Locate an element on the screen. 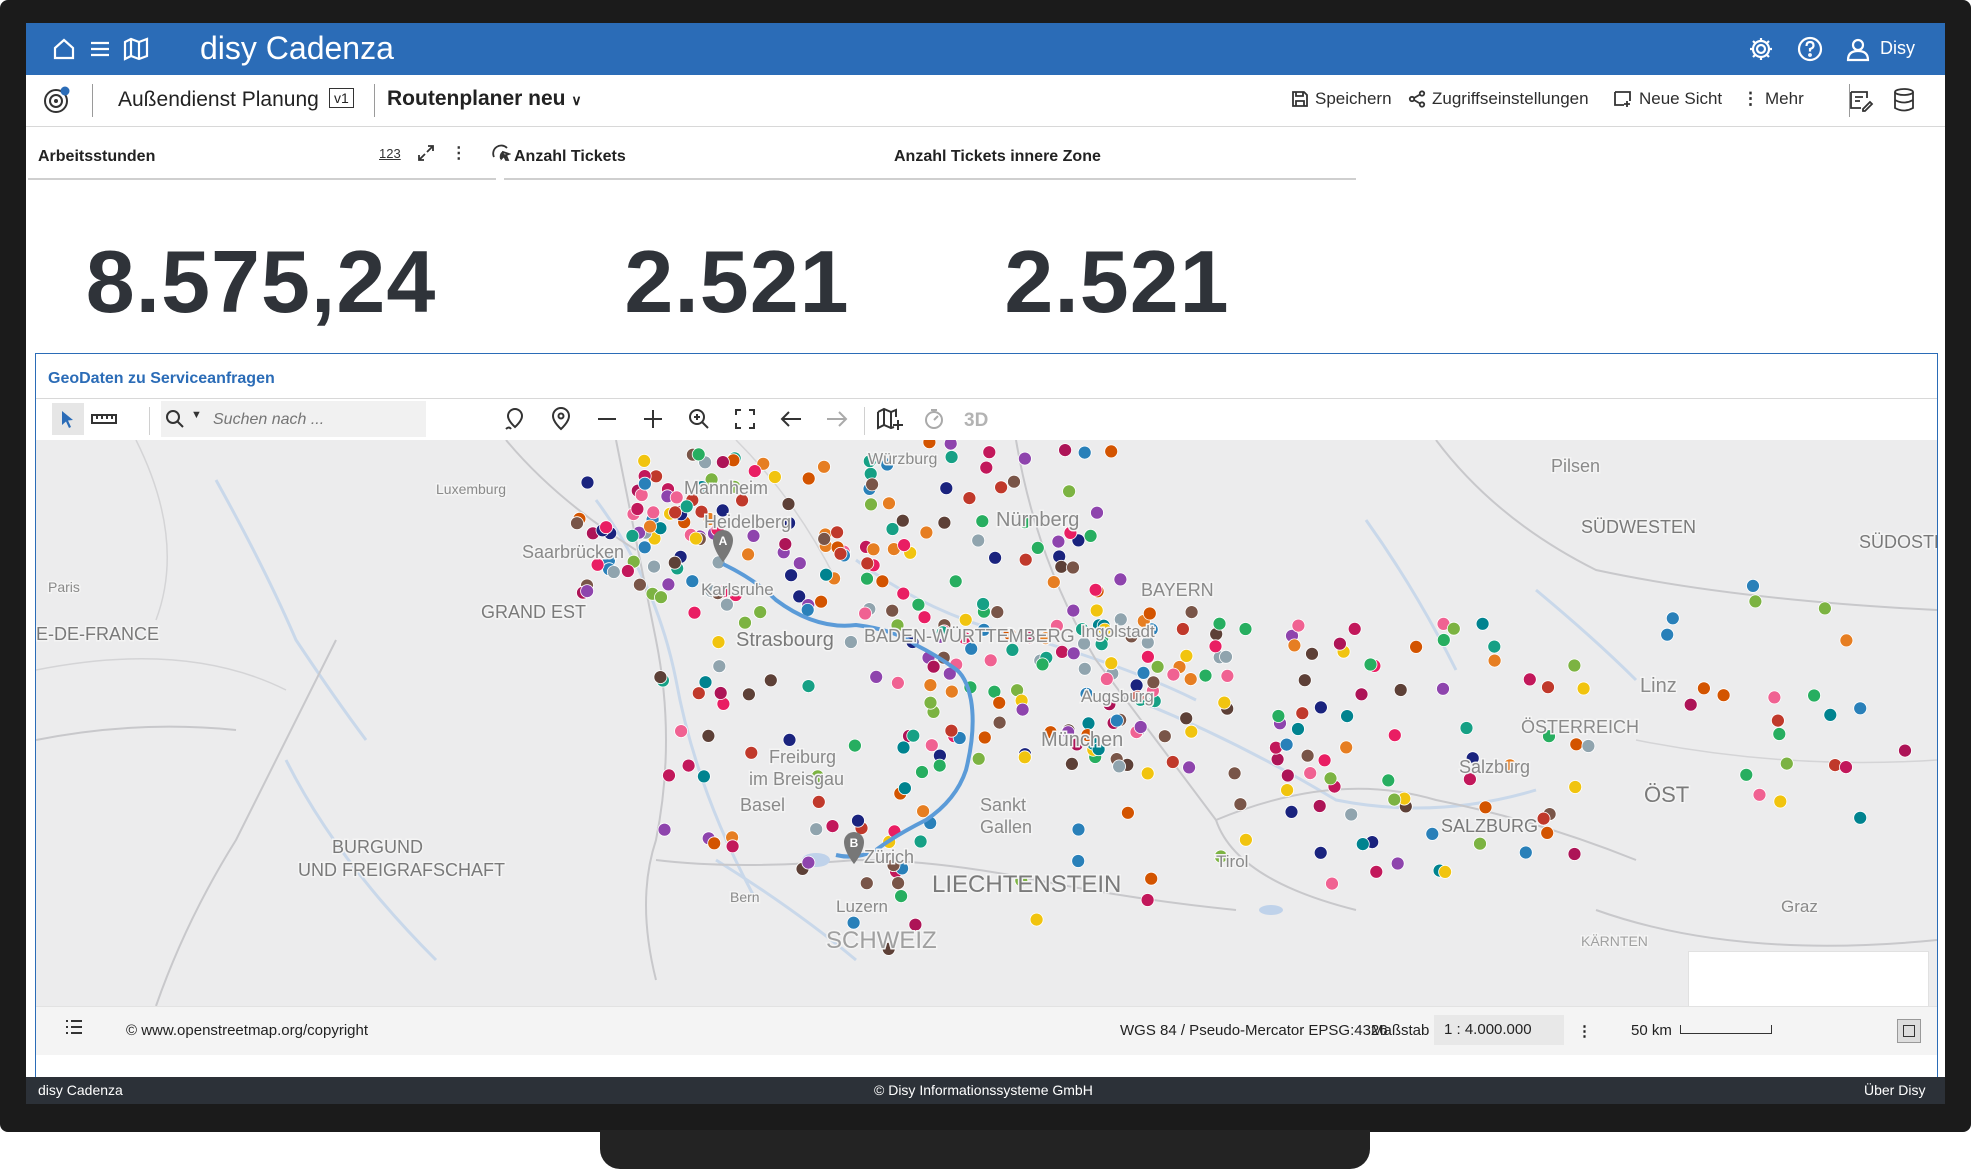  target-icon is located at coordinates (57, 102).